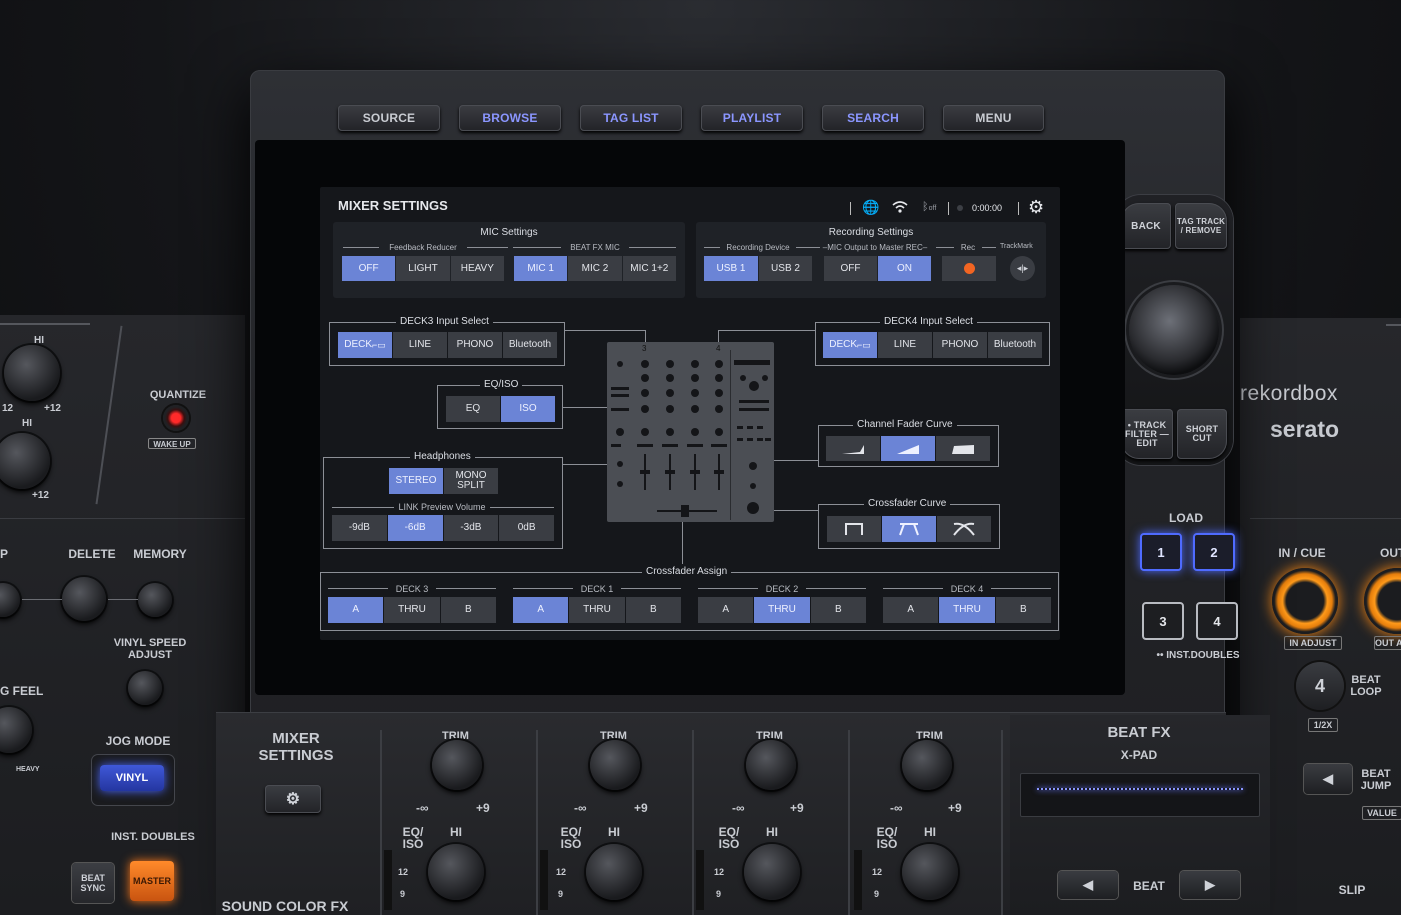 Image resolution: width=1401 pixels, height=915 pixels. What do you see at coordinates (1147, 434) in the screenshot?
I see `track-filter-edit-button: • TRACK FILTER — EDIT` at bounding box center [1147, 434].